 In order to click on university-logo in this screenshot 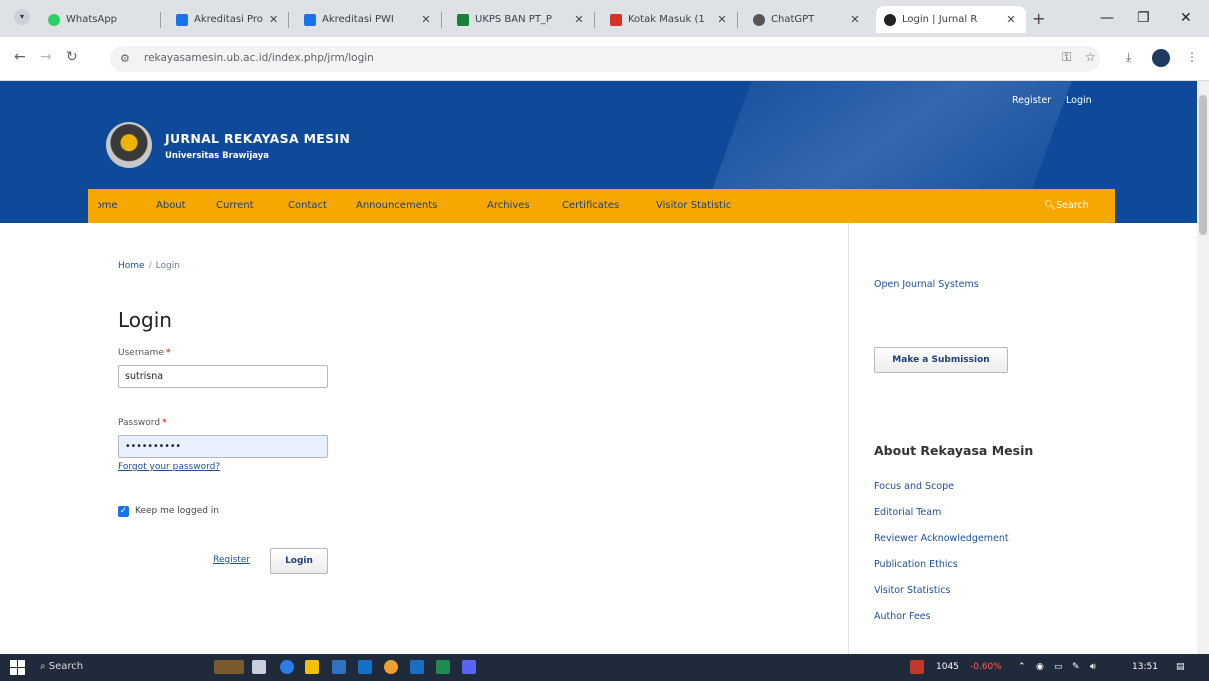, I will do `click(129, 145)`.